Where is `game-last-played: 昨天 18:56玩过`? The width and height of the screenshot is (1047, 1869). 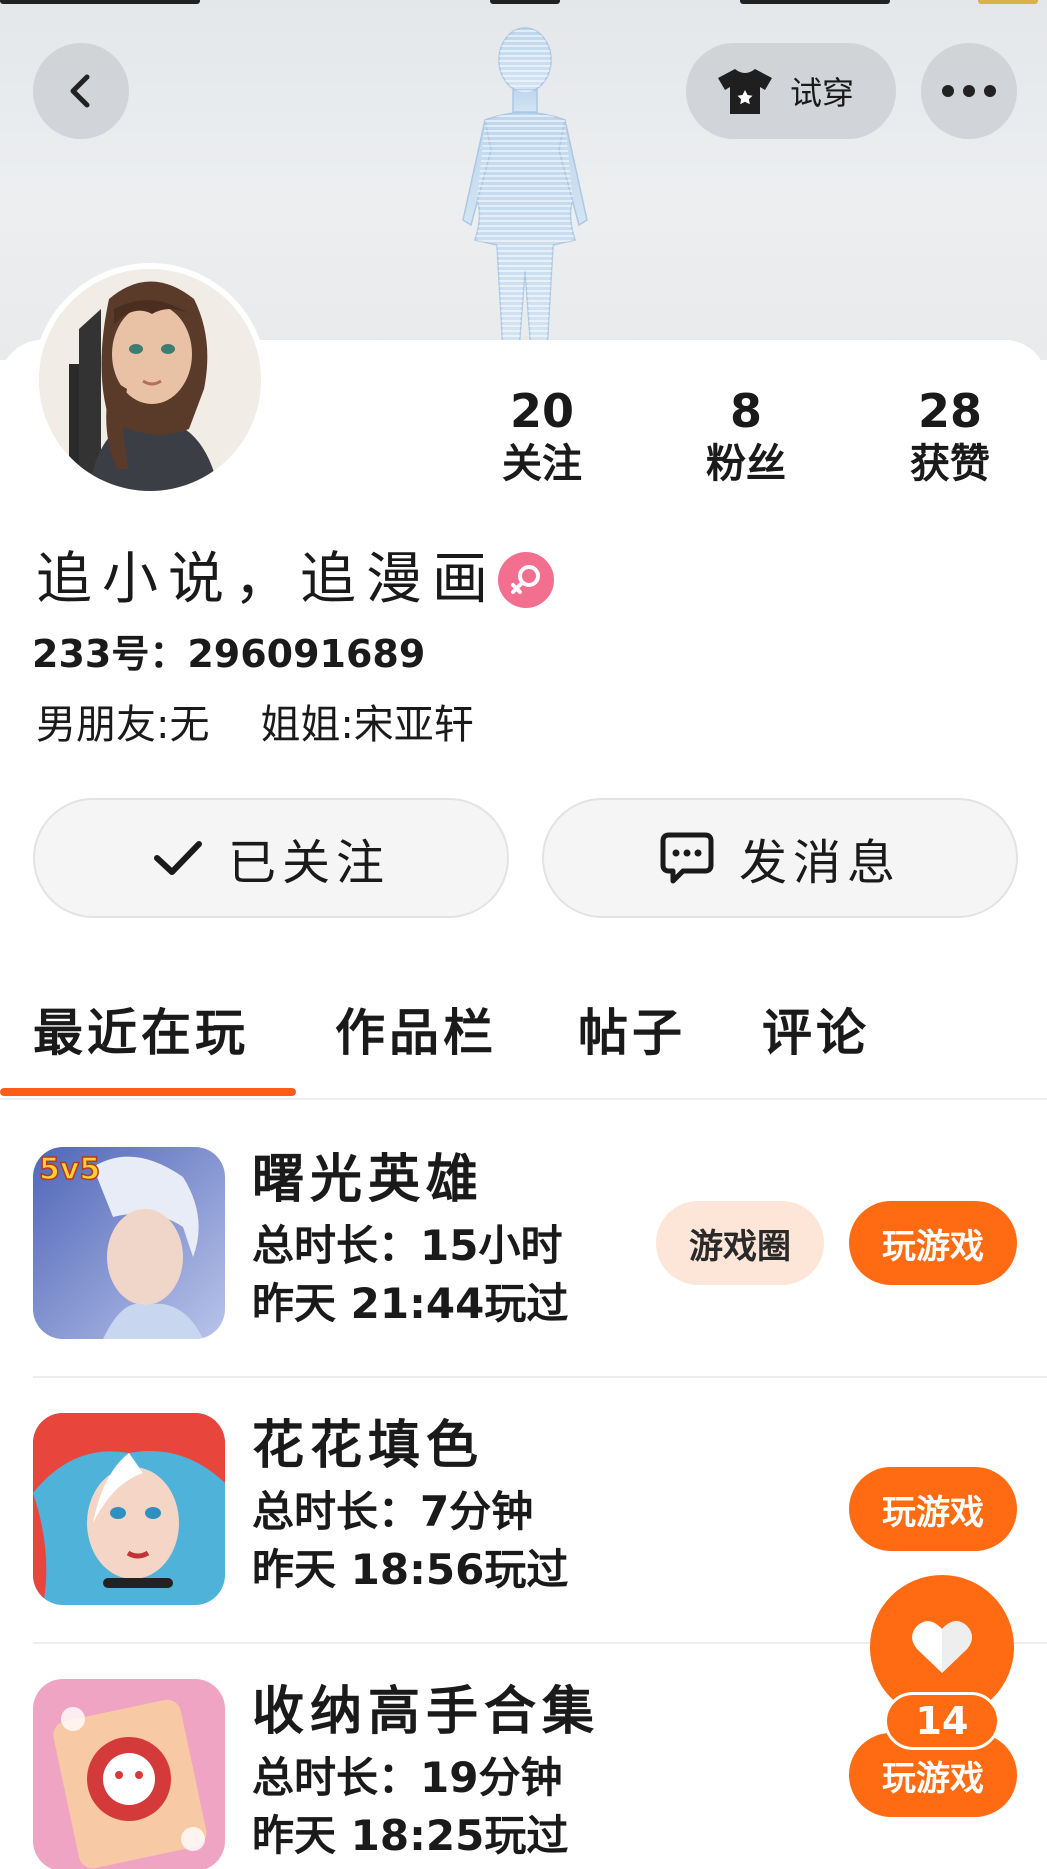
game-last-played: 昨天 18:56玩过 is located at coordinates (410, 1569).